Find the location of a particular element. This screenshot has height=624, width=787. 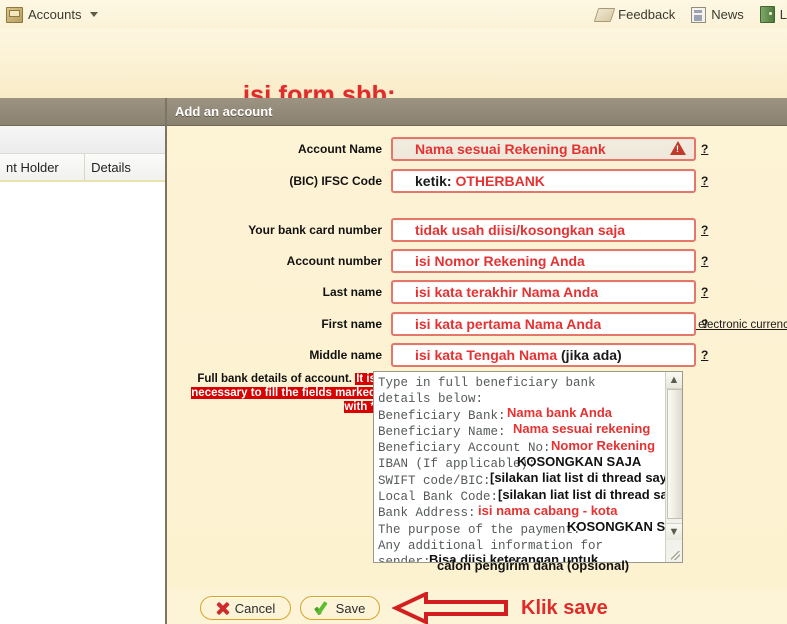

panel-title: Add an account is located at coordinates (224, 111).